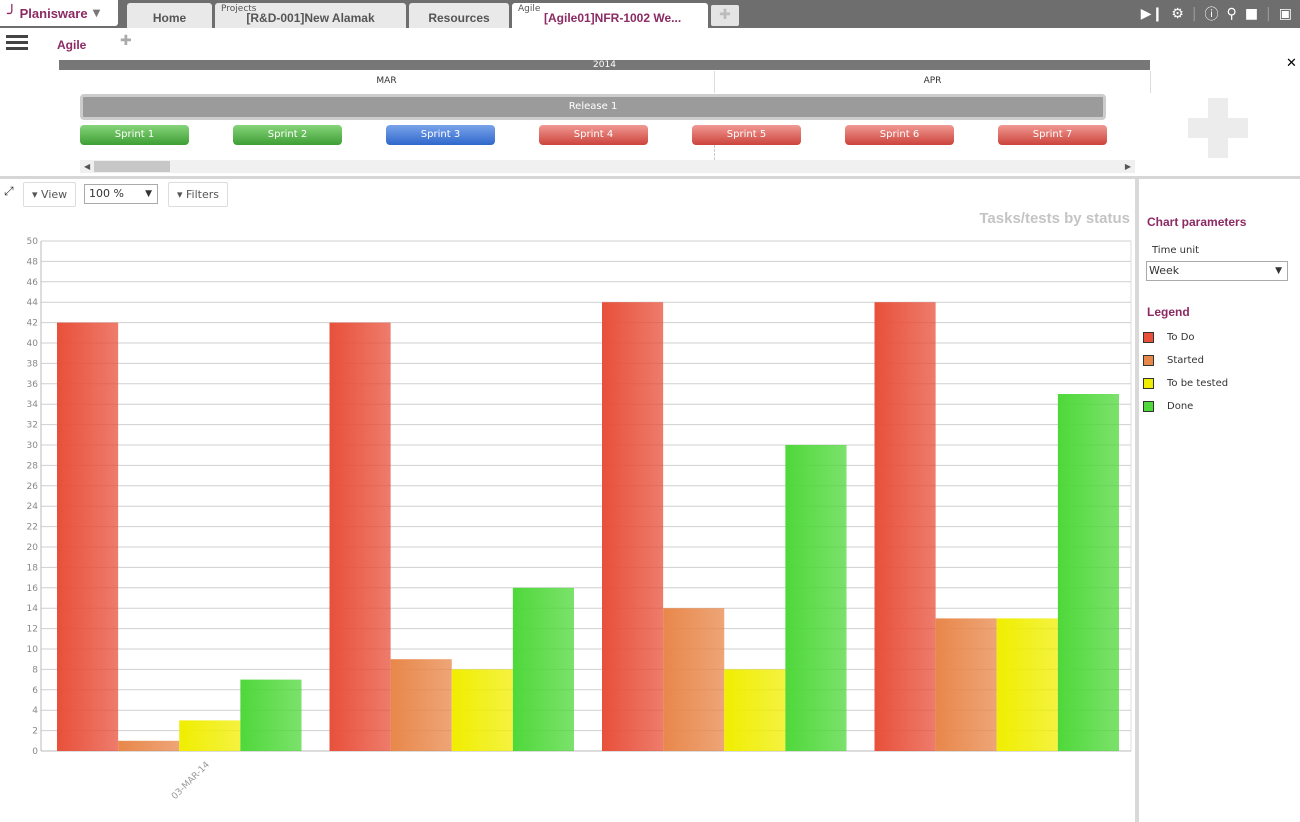 The image size is (1300, 822). What do you see at coordinates (310, 15) in the screenshot?
I see `tab-project: Projects [R&D-001]New Alamak` at bounding box center [310, 15].